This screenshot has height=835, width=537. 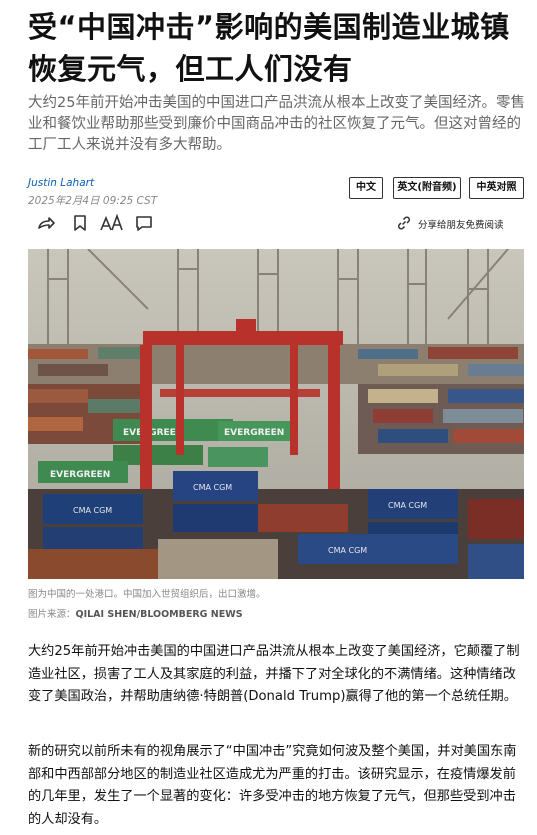 I want to click on credit-prefix: 图片来源：, so click(x=52, y=614).